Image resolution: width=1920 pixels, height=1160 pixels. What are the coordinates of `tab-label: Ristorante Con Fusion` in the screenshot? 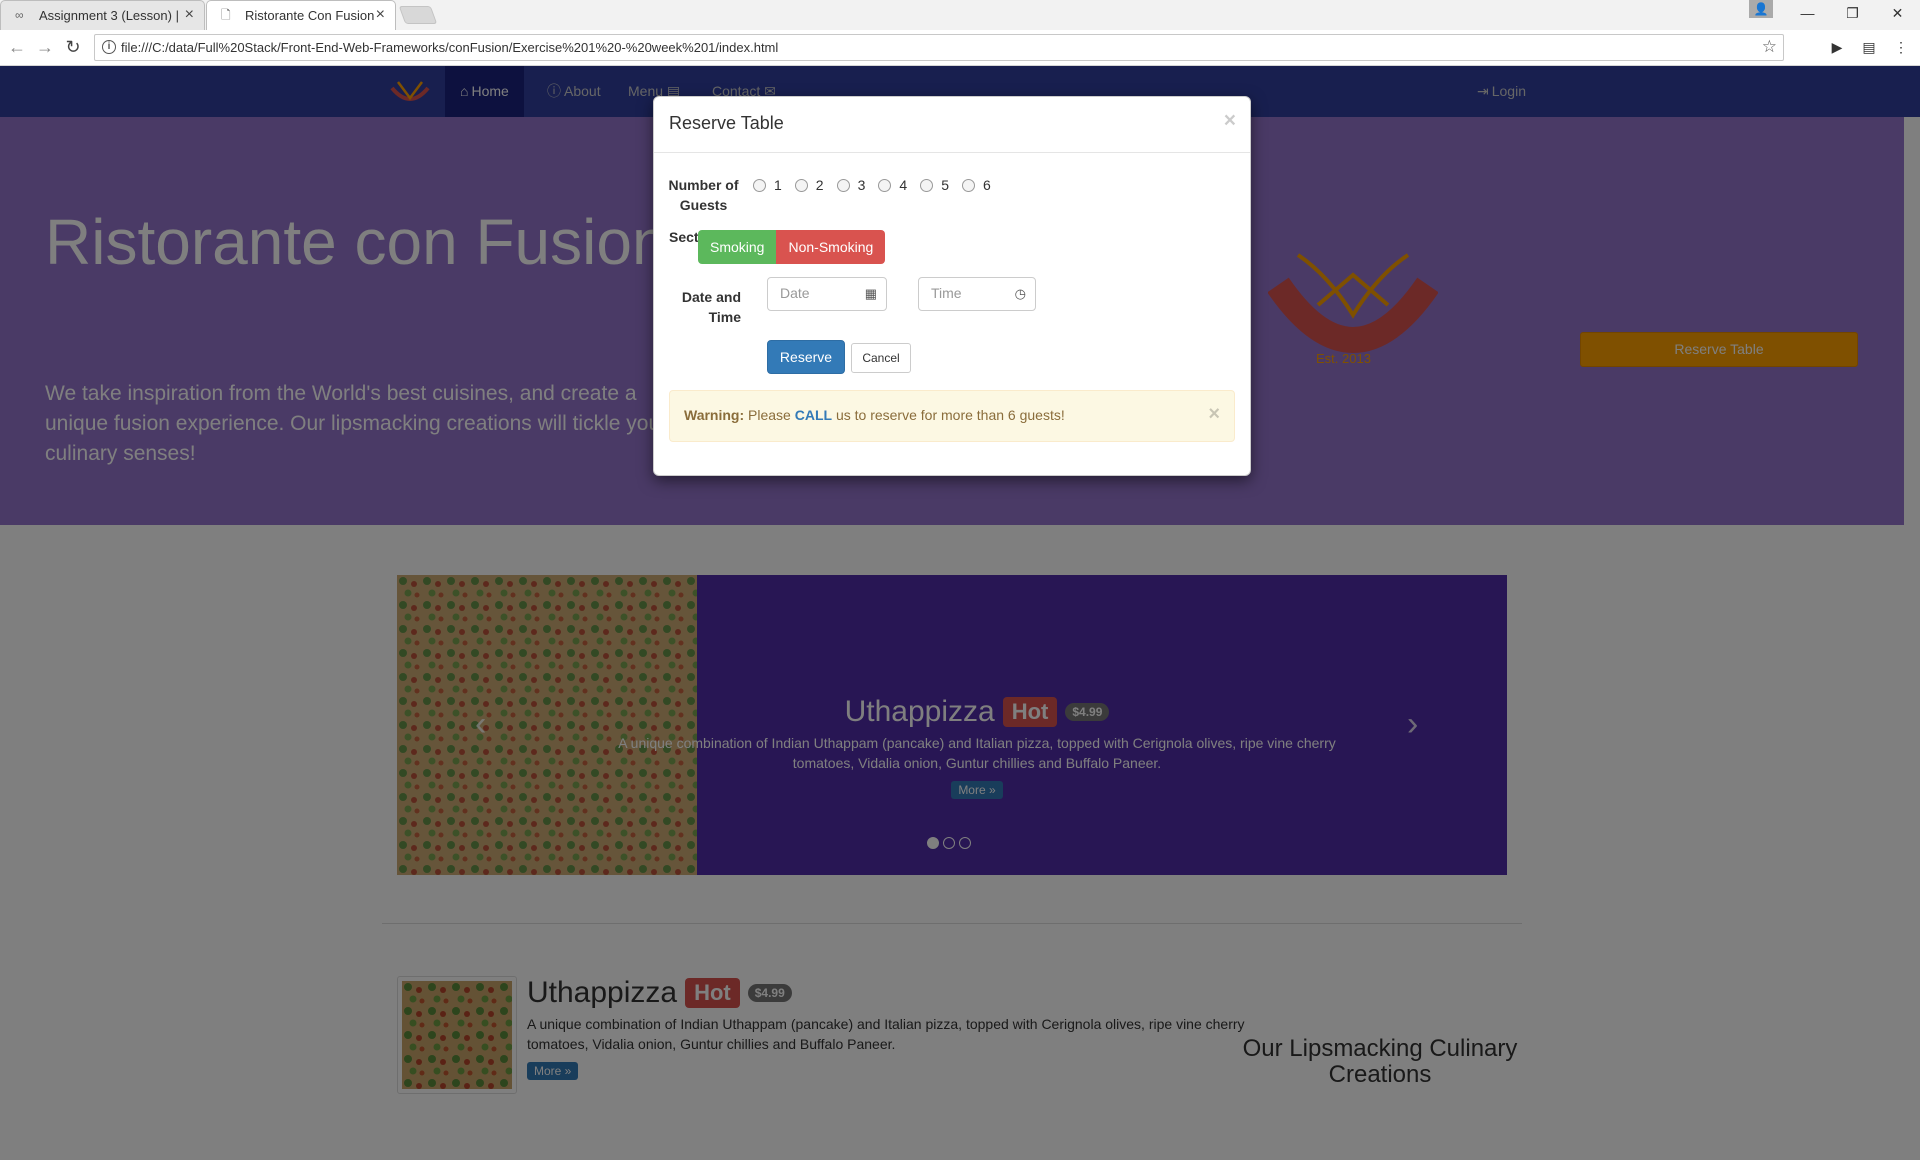 It's located at (310, 15).